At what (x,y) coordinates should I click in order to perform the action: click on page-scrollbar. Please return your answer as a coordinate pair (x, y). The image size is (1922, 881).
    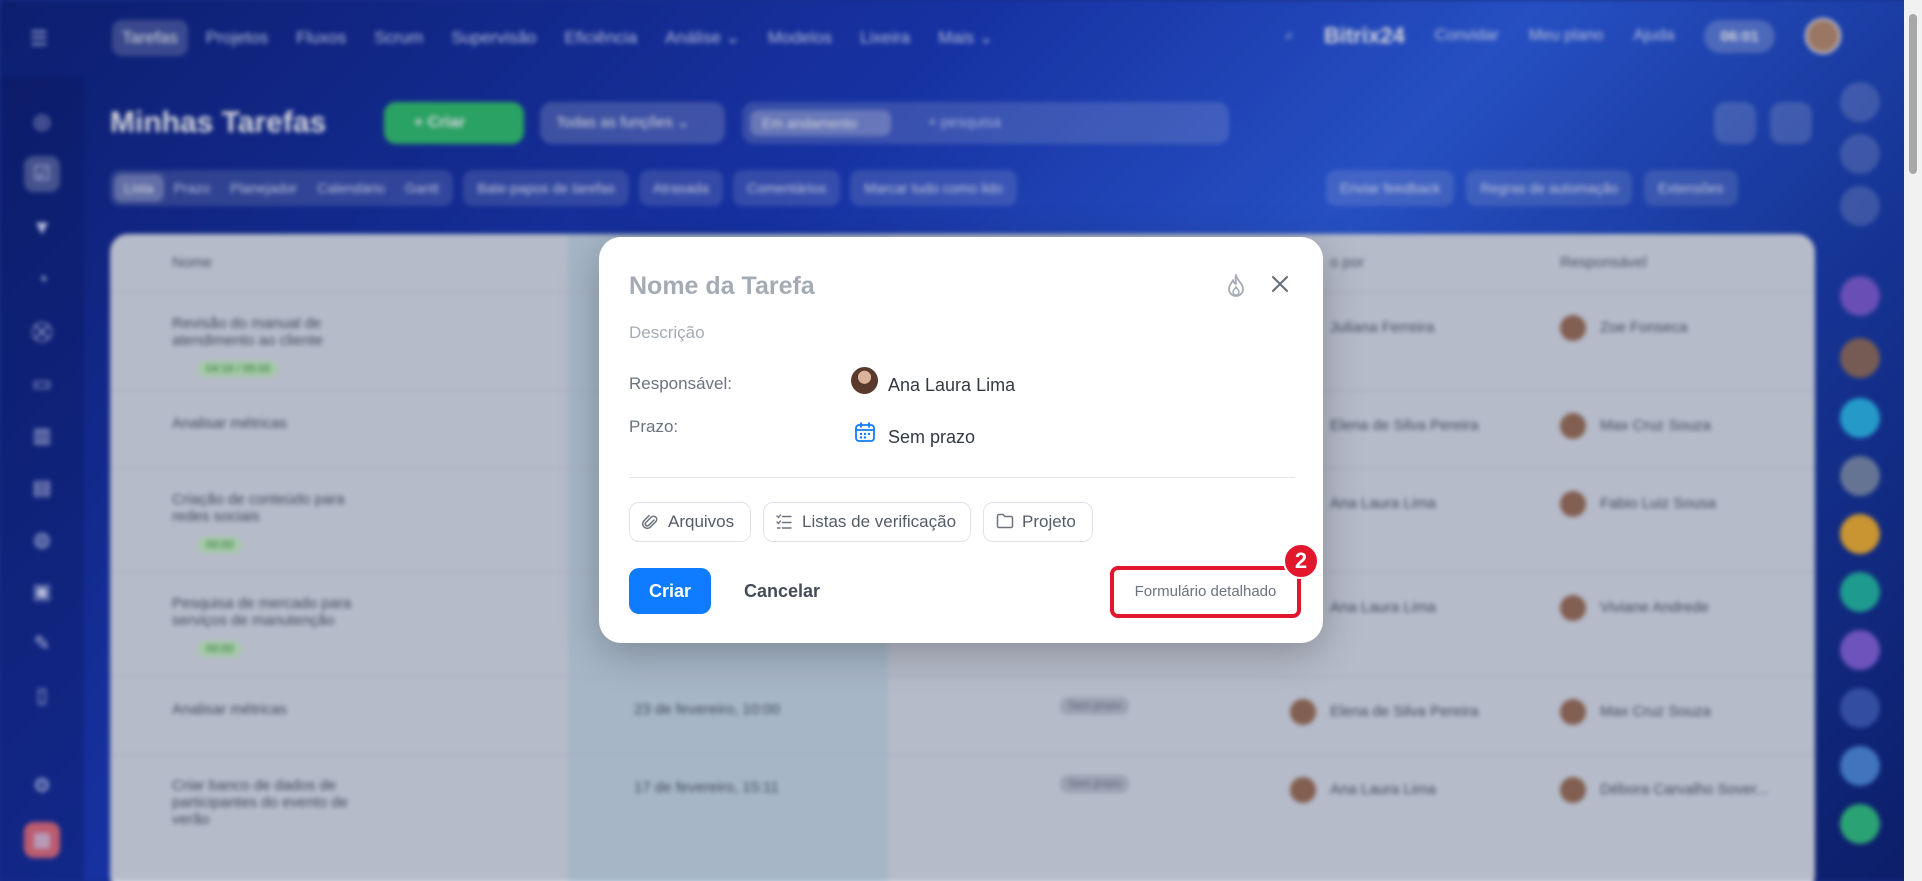
    Looking at the image, I should click on (1913, 440).